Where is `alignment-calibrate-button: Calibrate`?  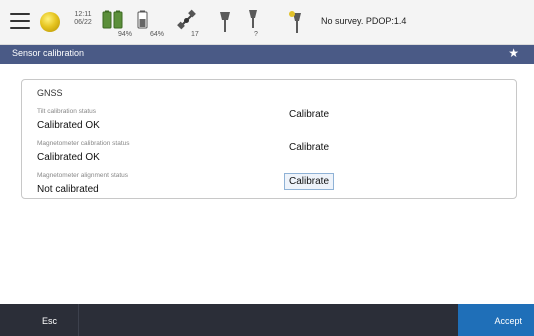
alignment-calibrate-button: Calibrate is located at coordinates (309, 181).